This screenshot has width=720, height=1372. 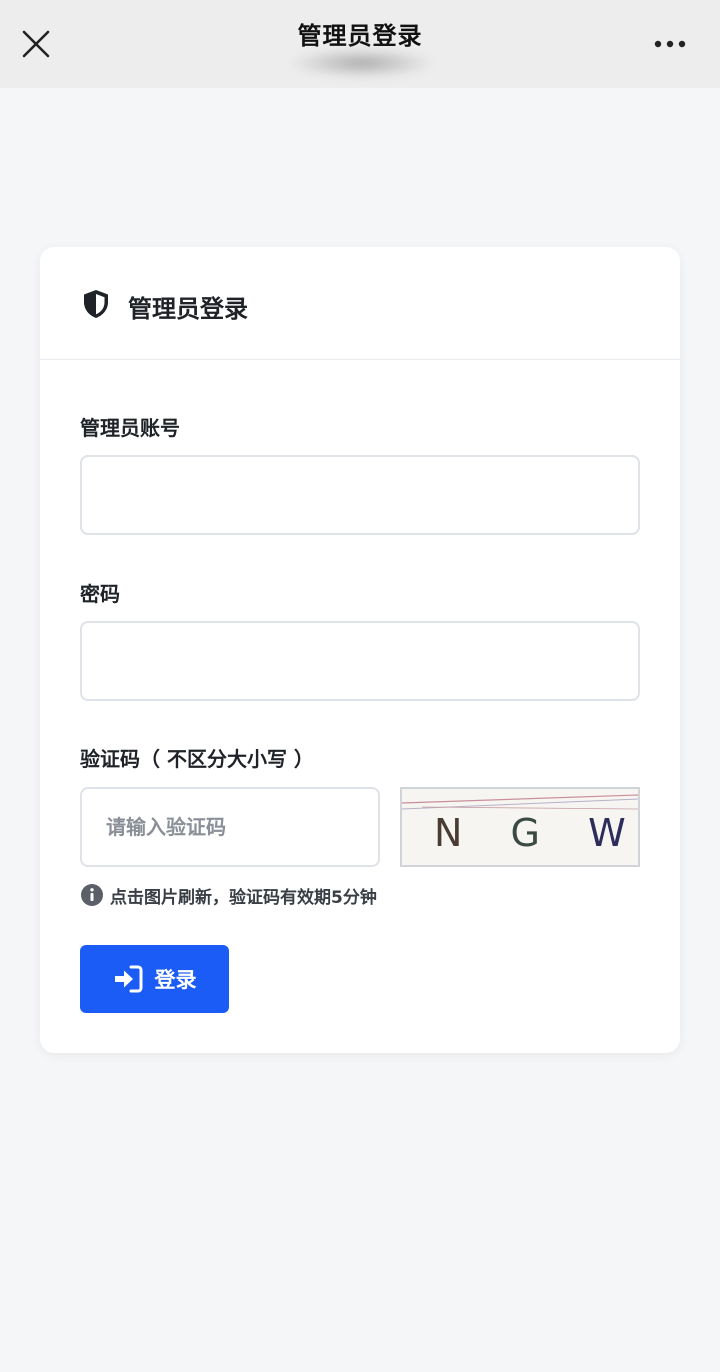 I want to click on captcha-text: N G W P, so click(x=536, y=833).